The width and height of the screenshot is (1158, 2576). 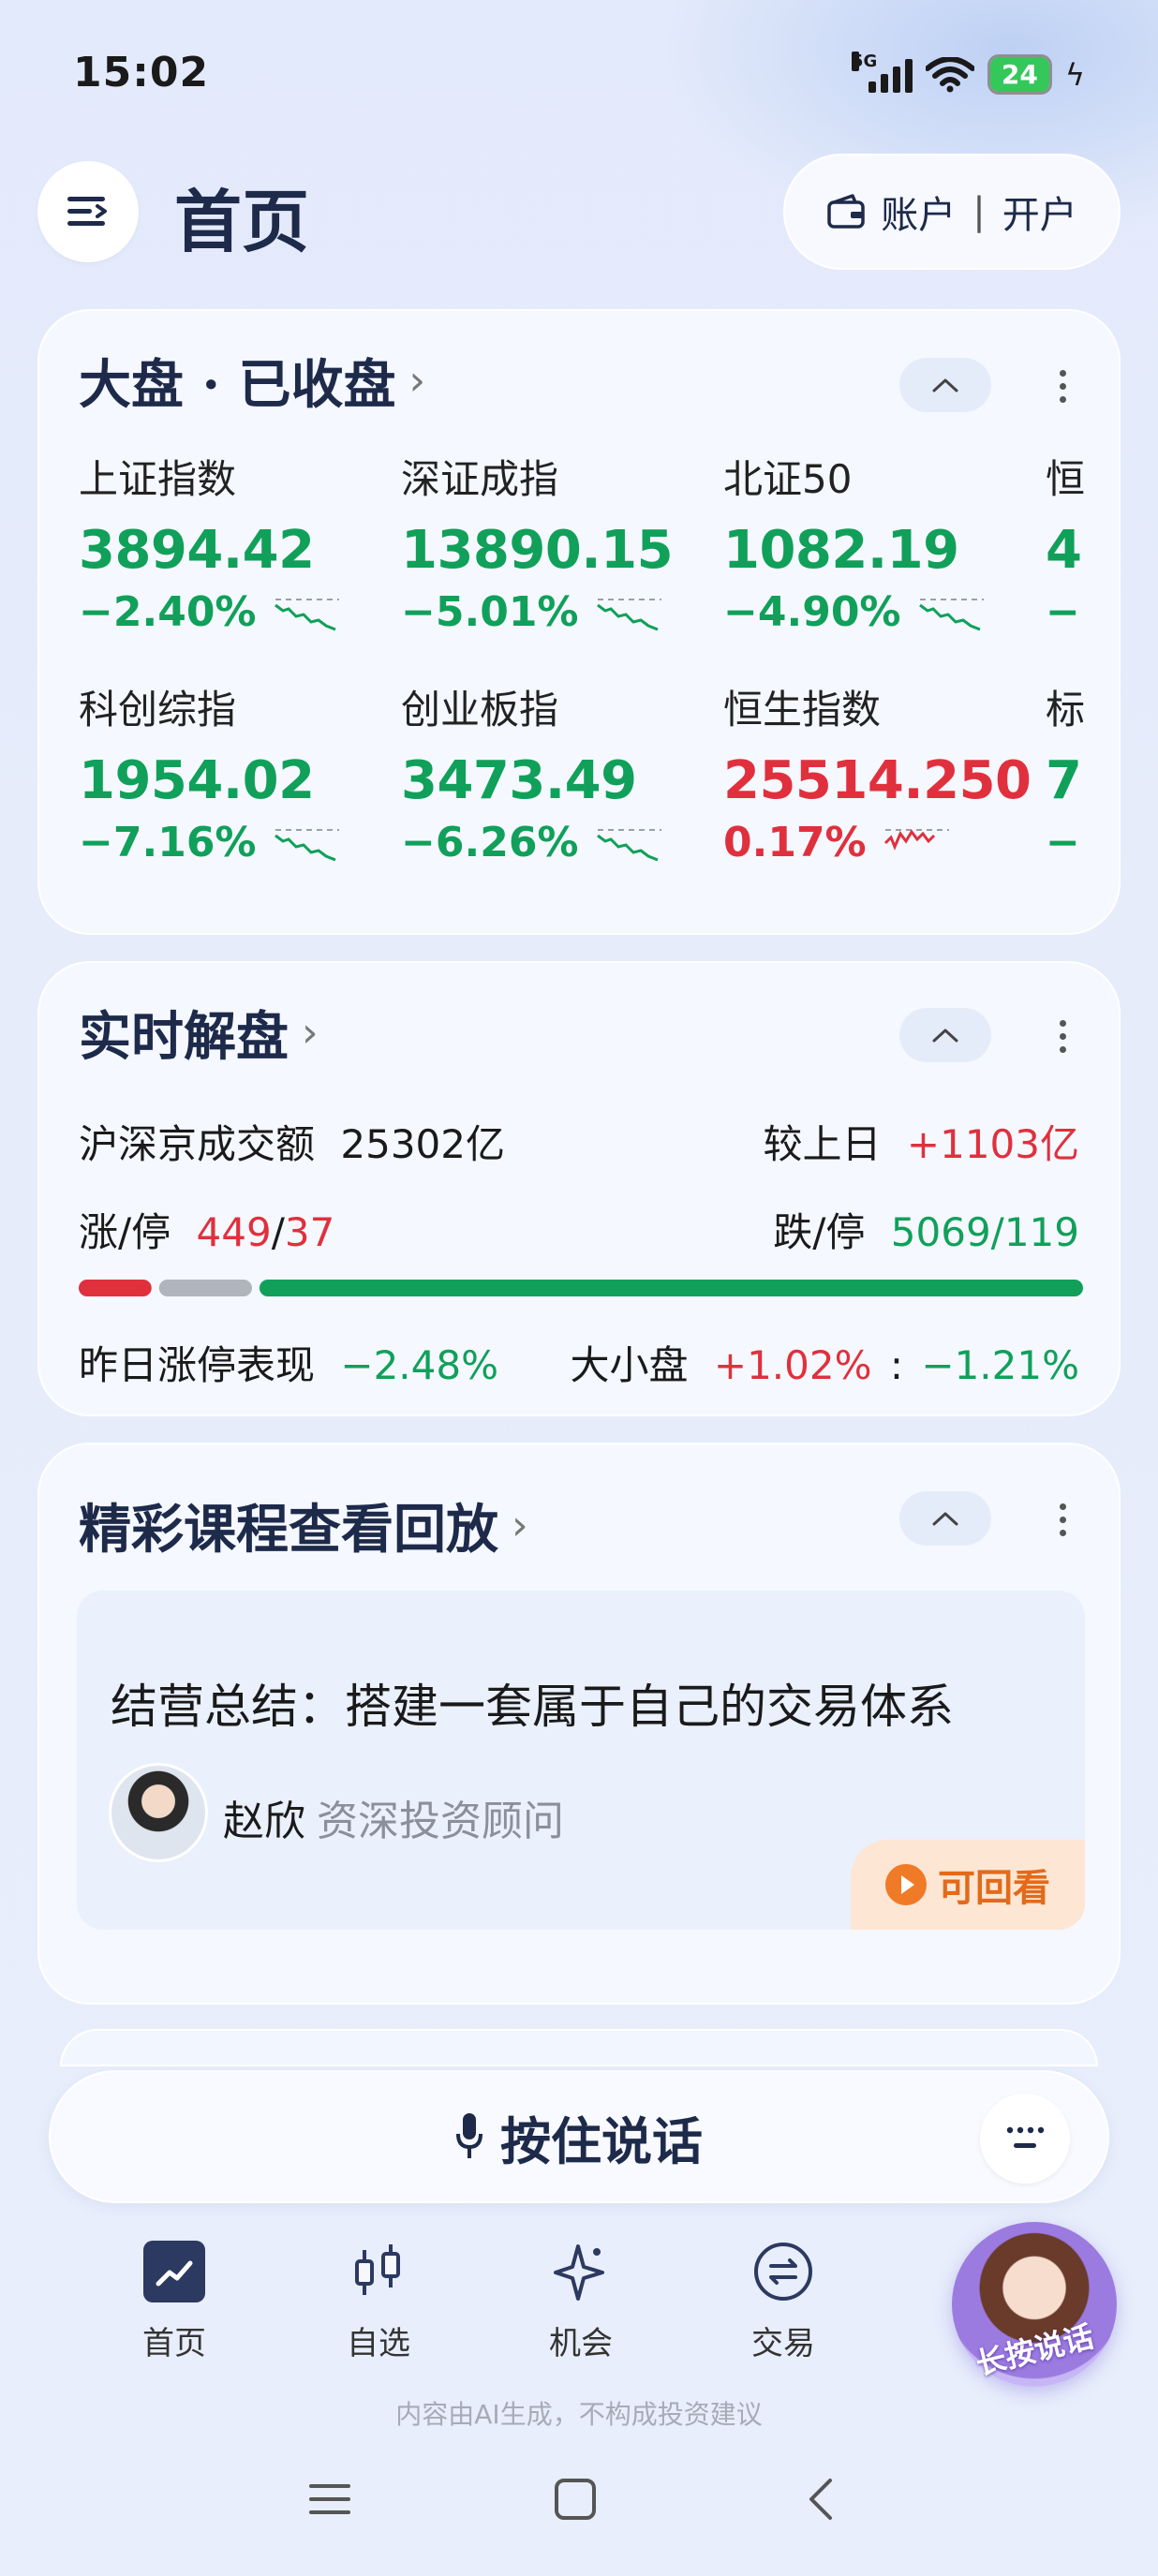 I want to click on network-label: 5G, so click(x=865, y=61).